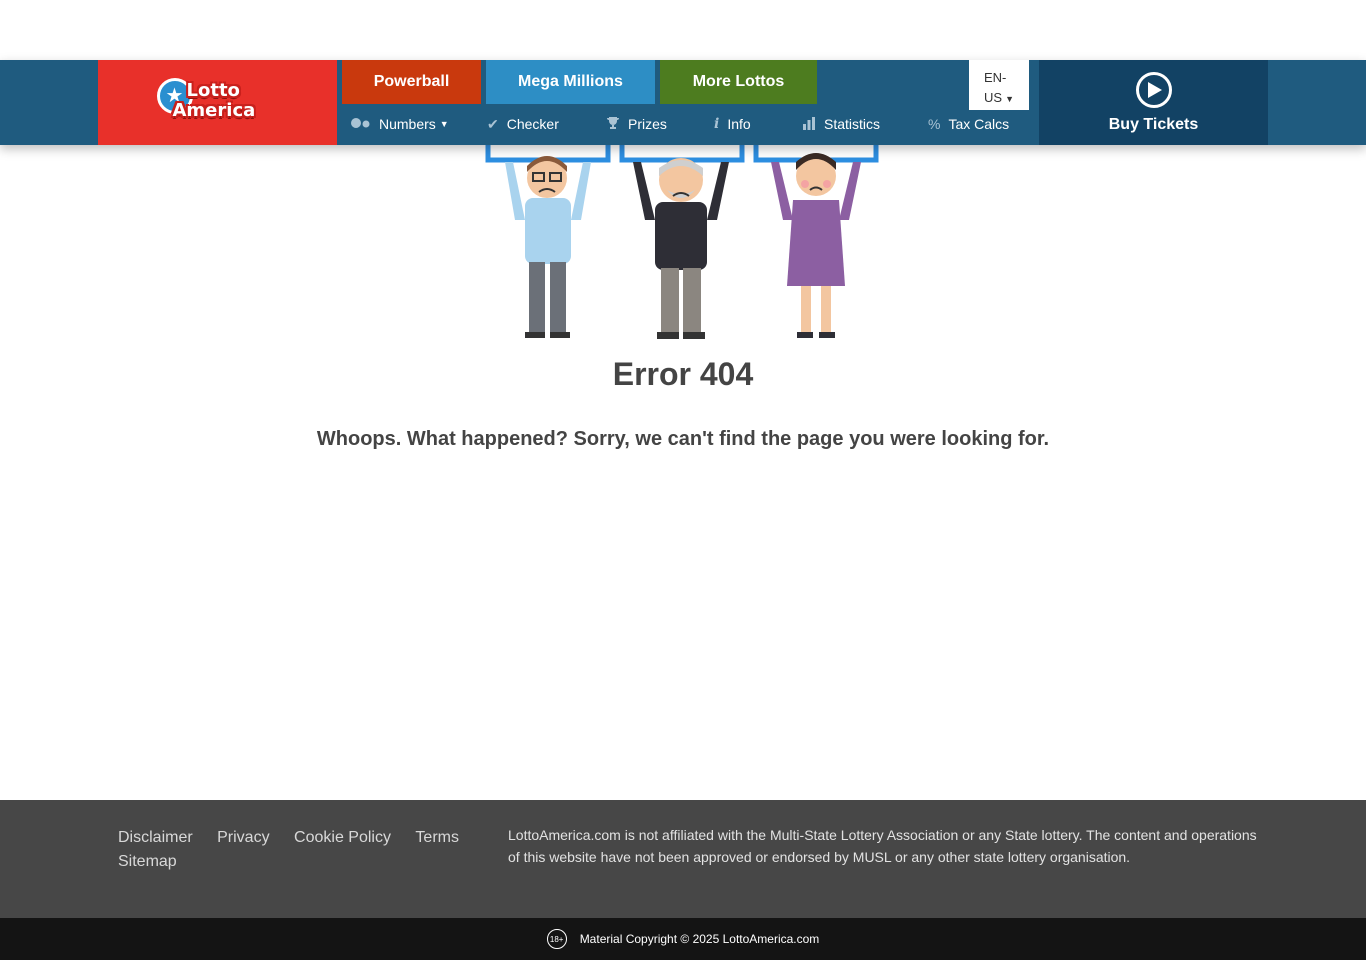 This screenshot has width=1366, height=960. What do you see at coordinates (213, 90) in the screenshot?
I see `logo-text-lotto: Lotto` at bounding box center [213, 90].